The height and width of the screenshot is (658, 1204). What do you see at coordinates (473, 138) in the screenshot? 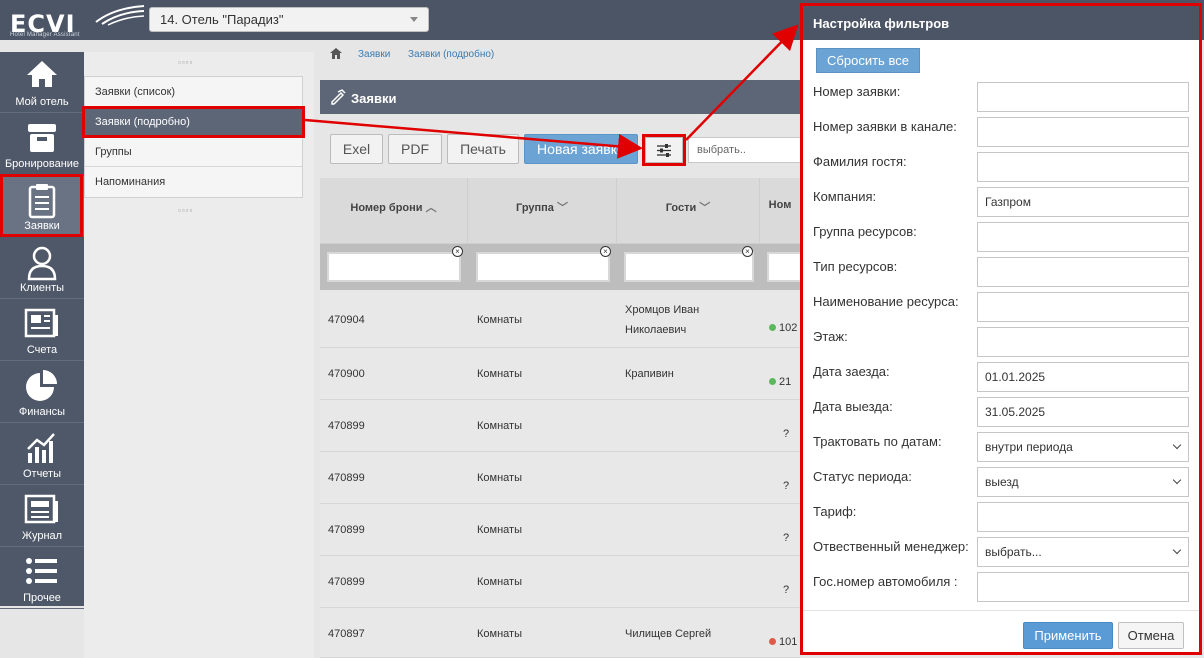
I see `arrow-to-filter-button` at bounding box center [473, 138].